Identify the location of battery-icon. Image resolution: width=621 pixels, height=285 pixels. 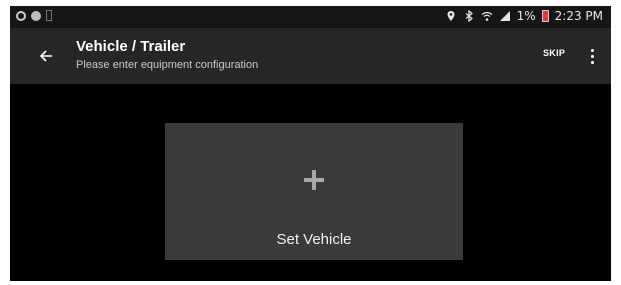
(545, 16).